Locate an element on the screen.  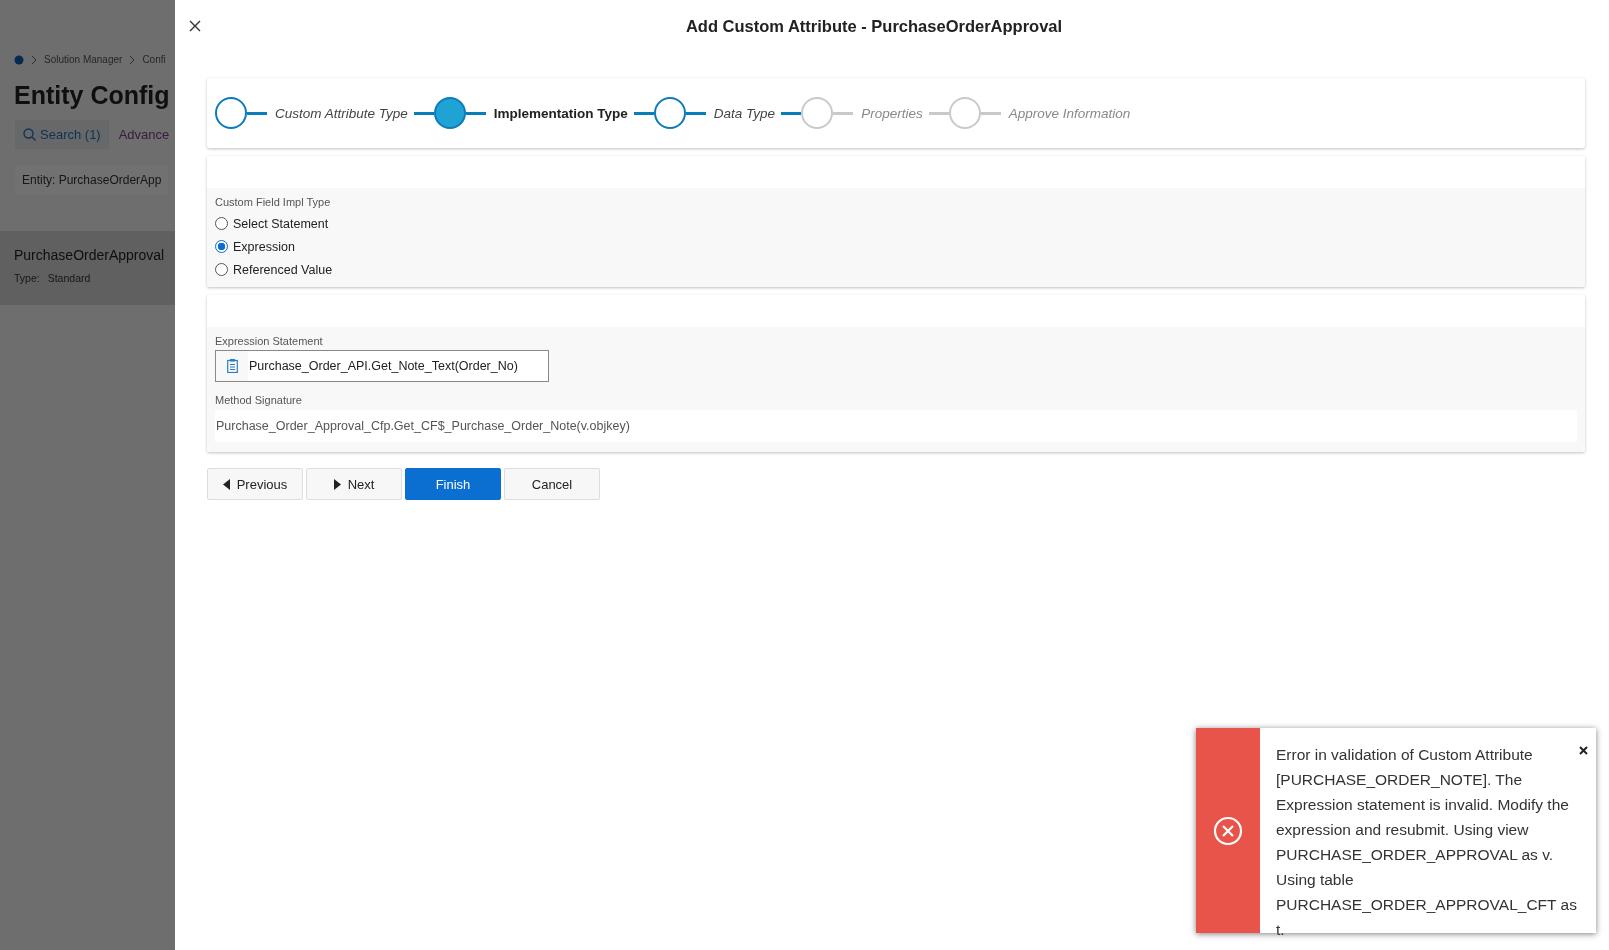
radio-label: Expression is located at coordinates (264, 246).